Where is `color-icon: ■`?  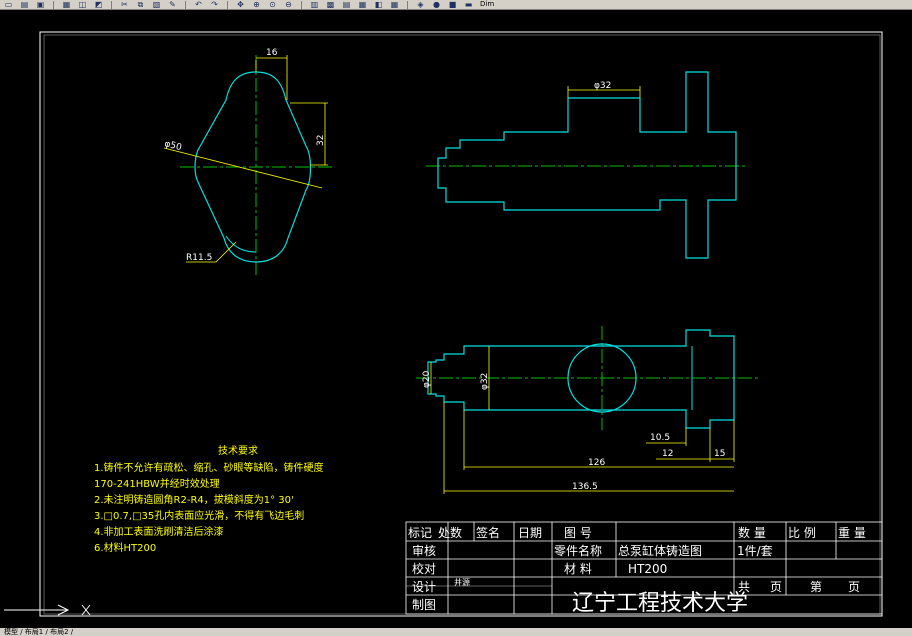 color-icon: ■ is located at coordinates (452, 4).